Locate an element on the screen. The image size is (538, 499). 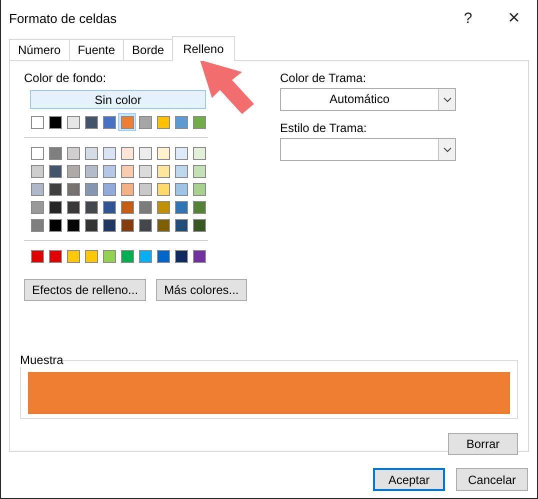
no-color-button: Sin color is located at coordinates (118, 99).